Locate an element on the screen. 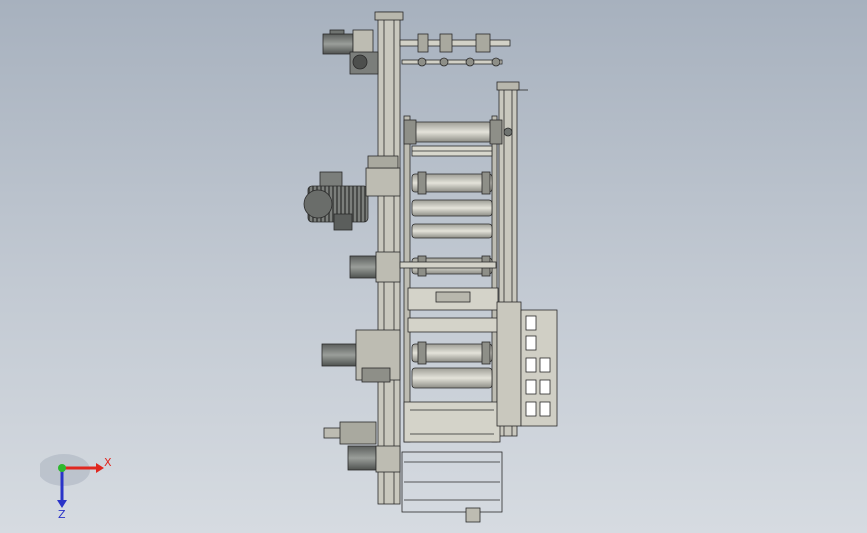 This screenshot has width=867, height=533. bottom-drive-motor is located at coordinates (425, 484).